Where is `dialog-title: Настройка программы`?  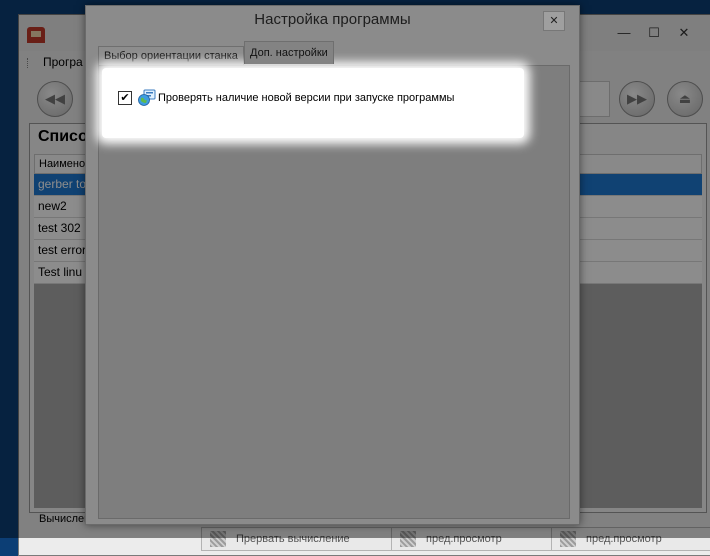
dialog-title: Настройка программы is located at coordinates (332, 19).